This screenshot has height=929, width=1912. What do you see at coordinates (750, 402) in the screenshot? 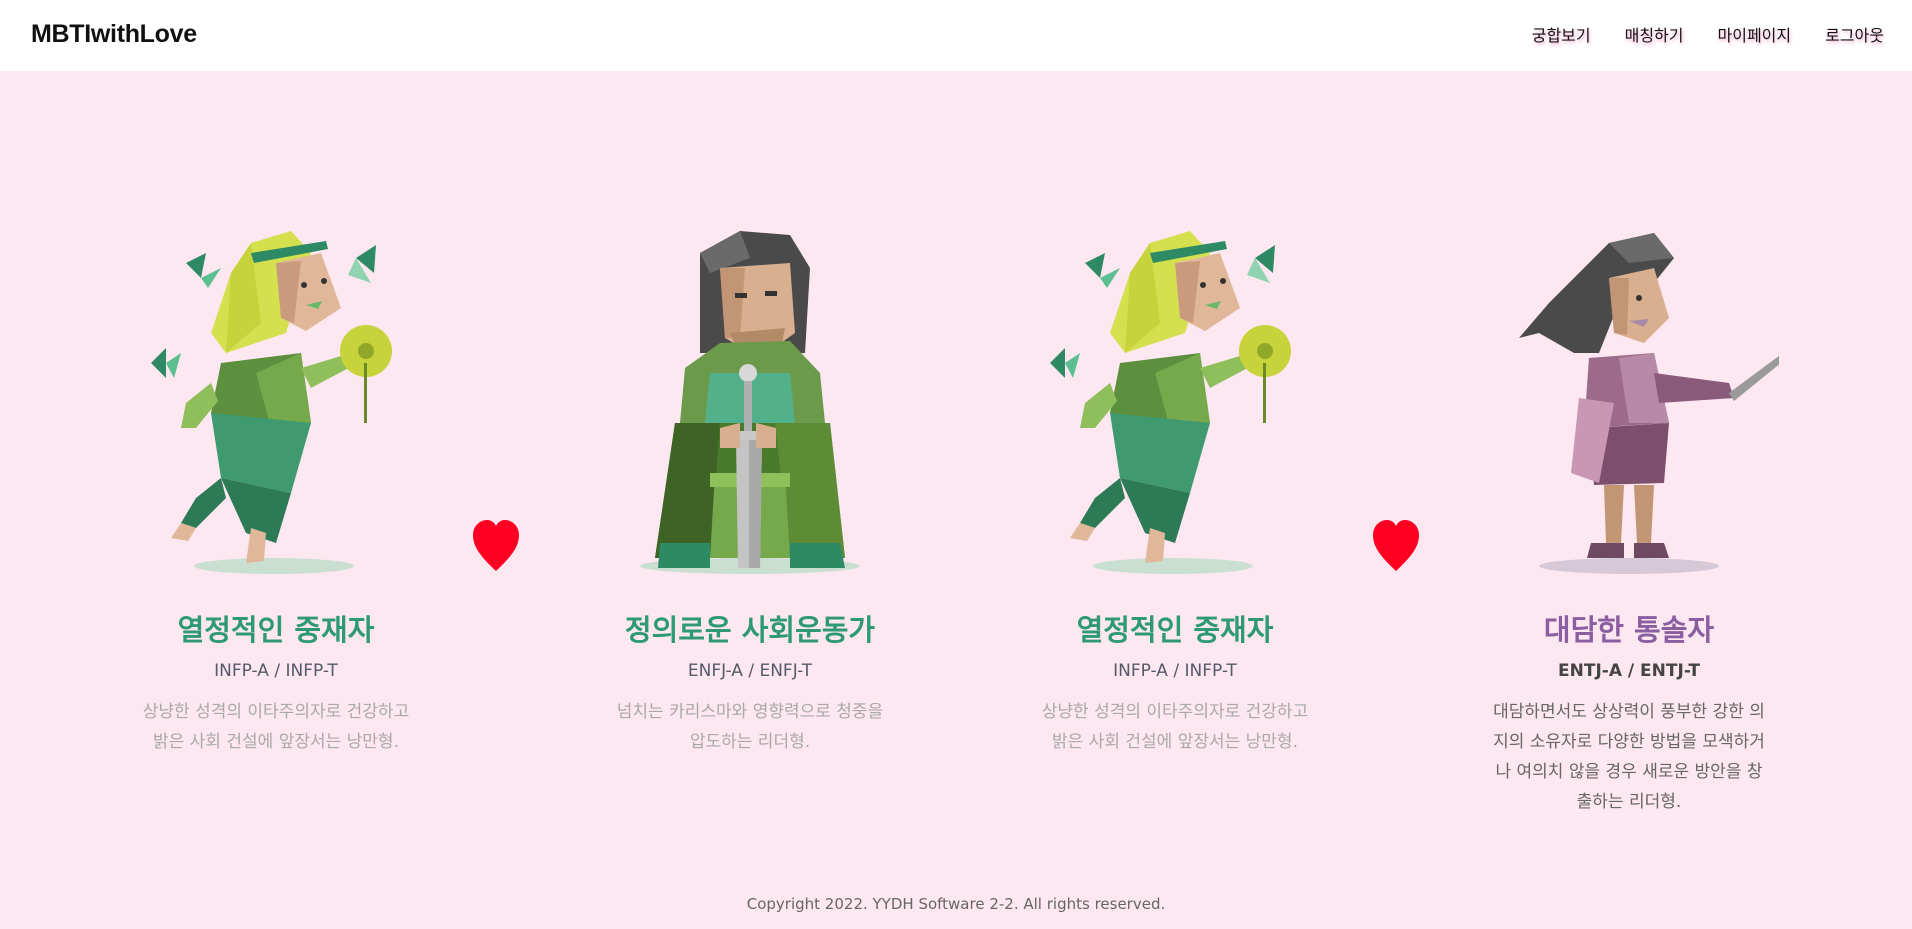
I see `enfj-character-illustration` at bounding box center [750, 402].